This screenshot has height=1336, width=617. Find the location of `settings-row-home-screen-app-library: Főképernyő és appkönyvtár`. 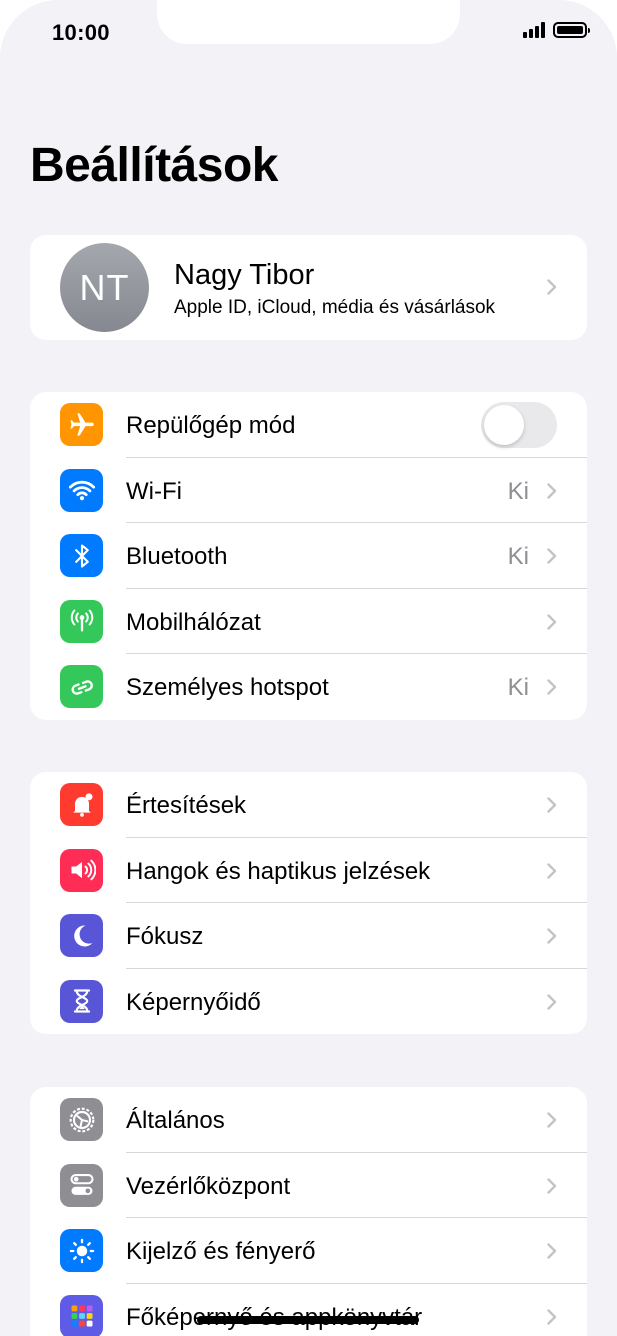

settings-row-home-screen-app-library: Főképernyő és appkönyvtár is located at coordinates (308, 1310).